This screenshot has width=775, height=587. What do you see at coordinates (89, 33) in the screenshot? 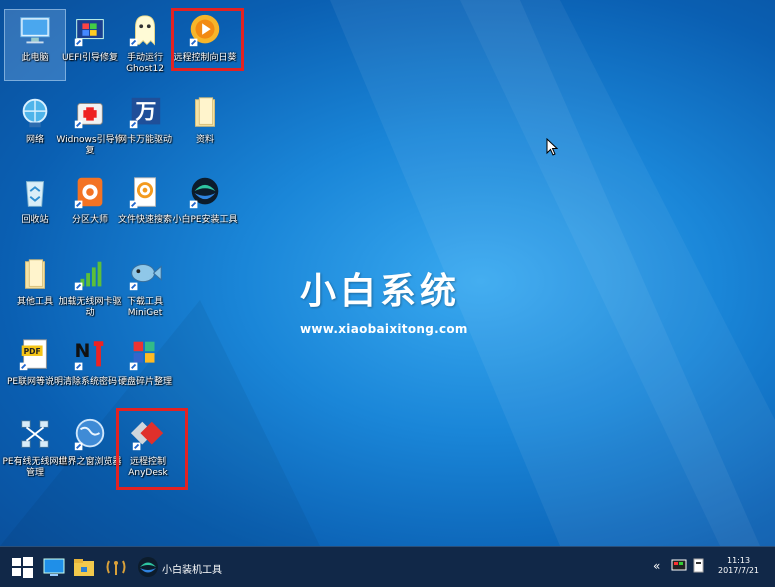
I see `windows-screen-icon` at bounding box center [89, 33].